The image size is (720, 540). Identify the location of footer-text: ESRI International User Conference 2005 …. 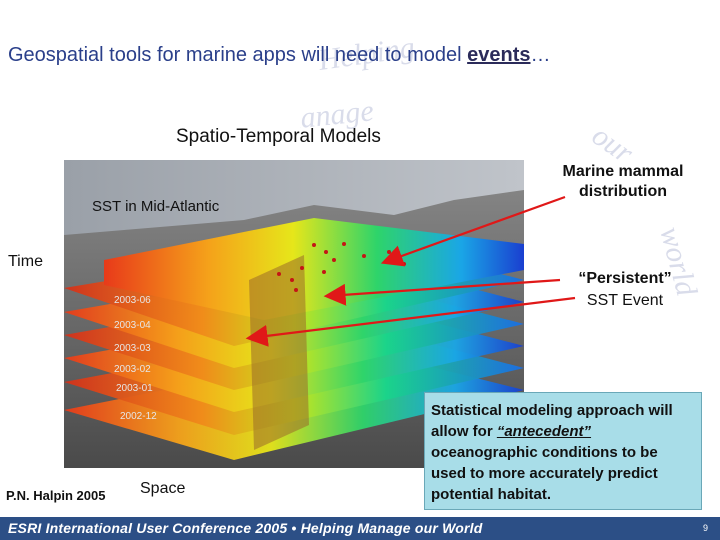
(245, 528).